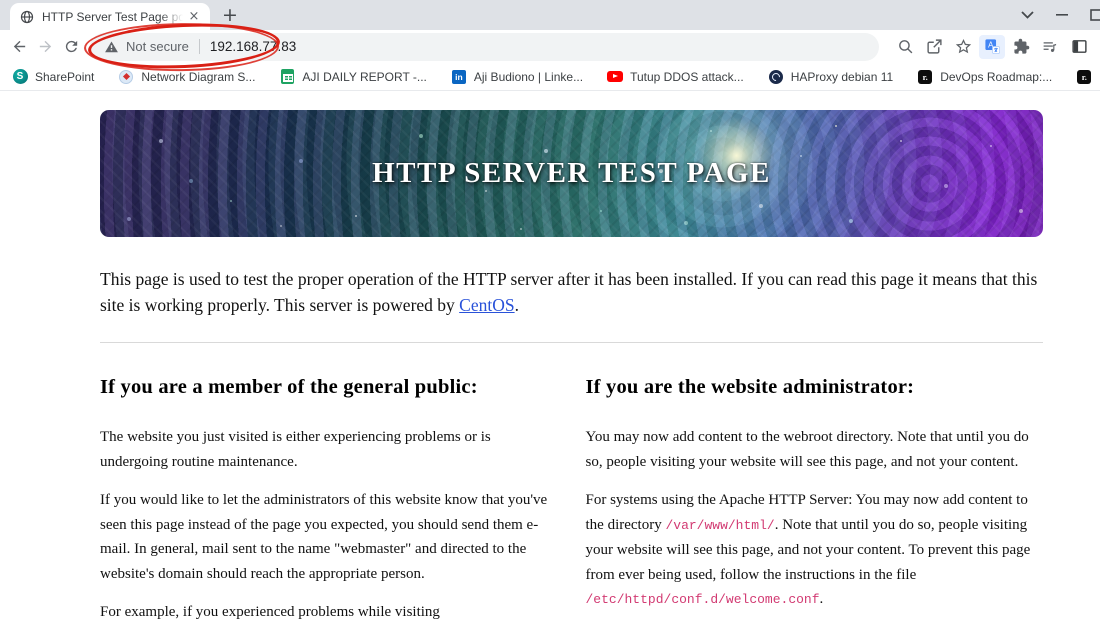 The width and height of the screenshot is (1100, 619). I want to click on tab-close-icon: ×, so click(194, 17).